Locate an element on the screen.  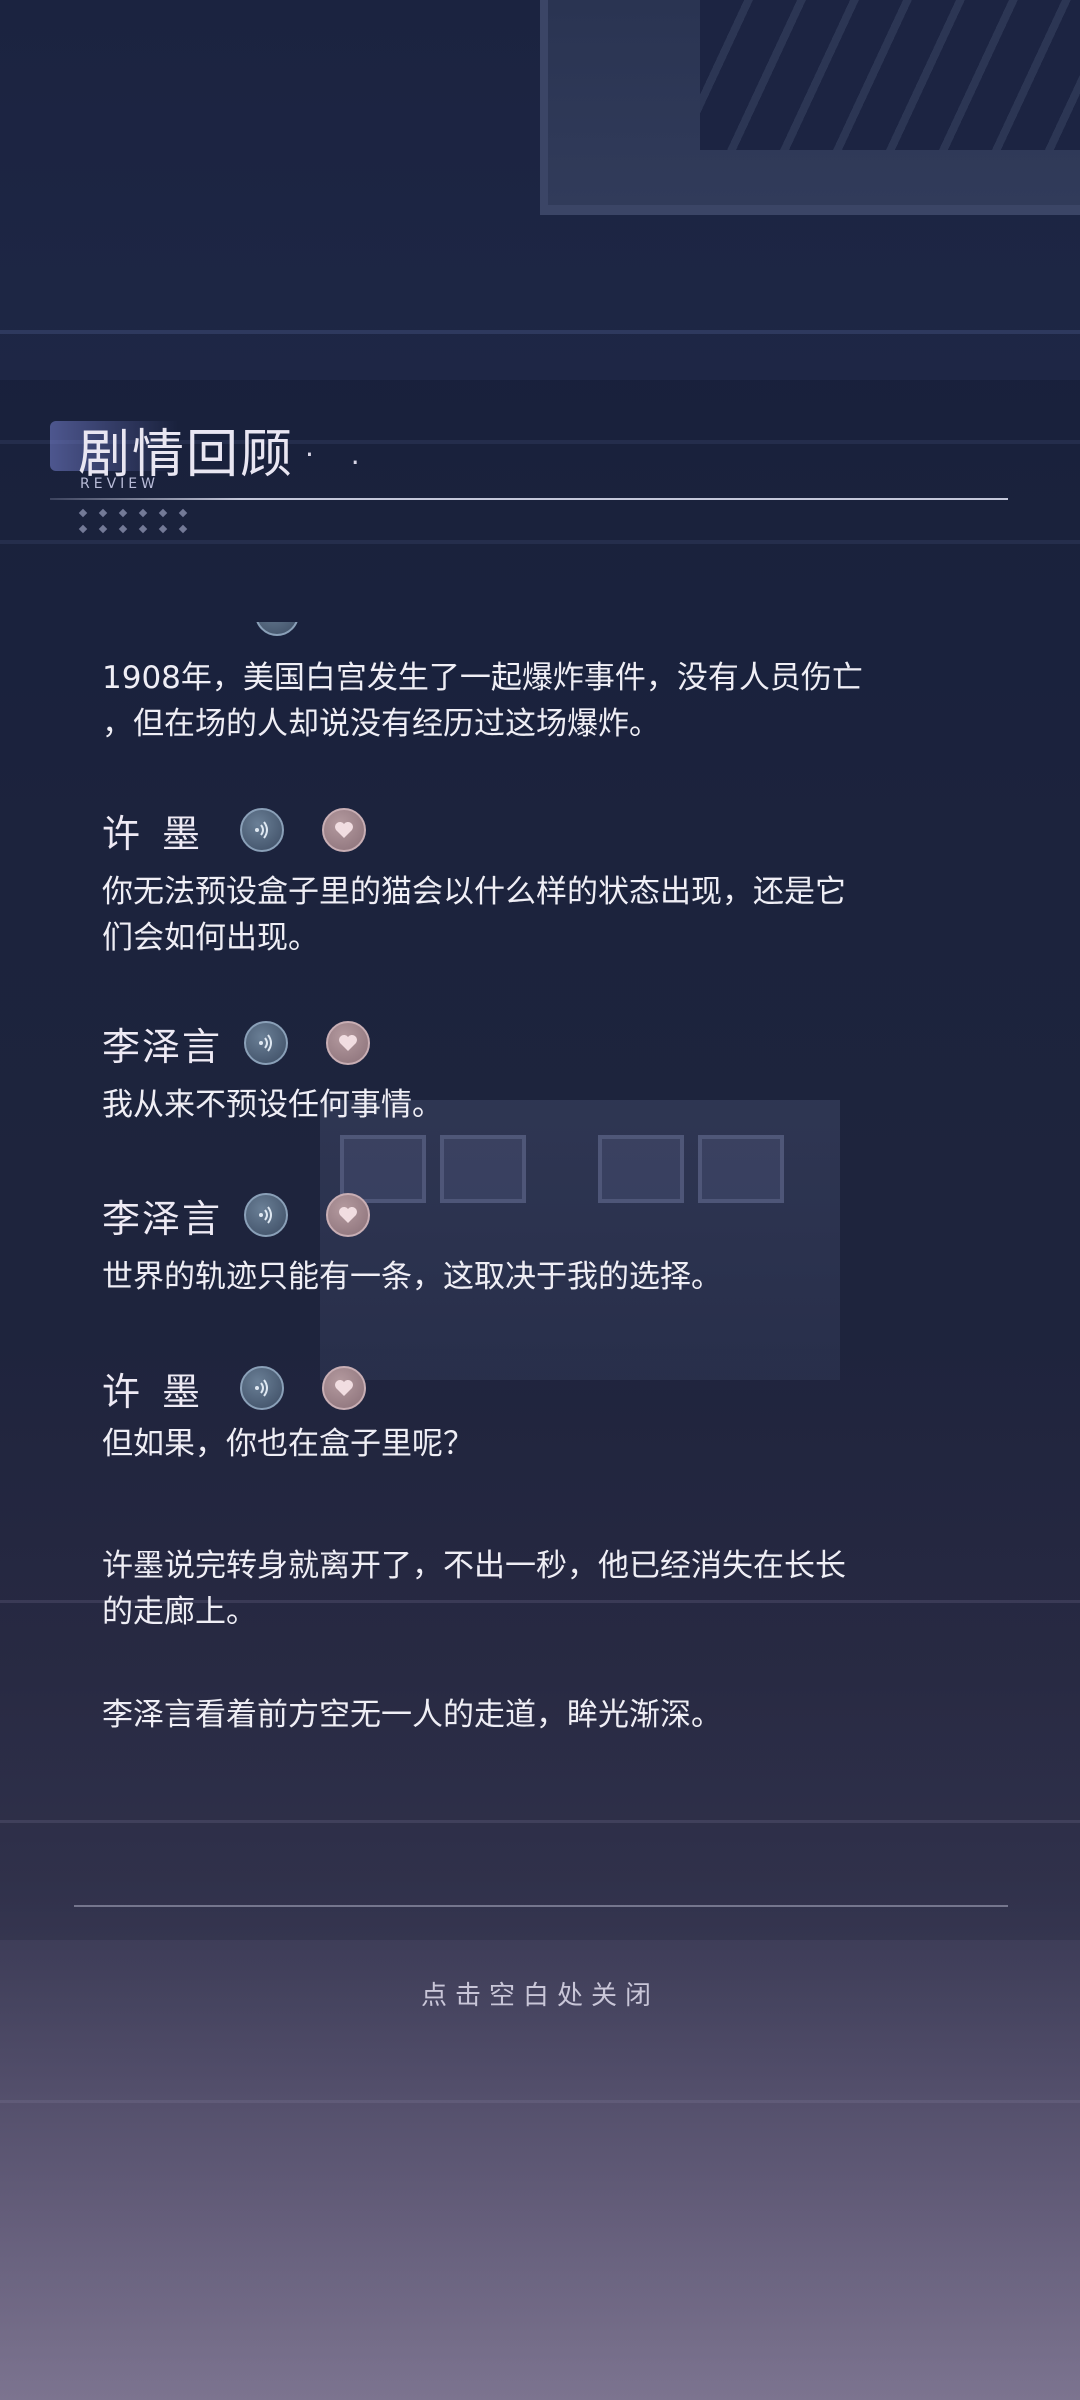
decorative-dots is located at coordinates (139, 521).